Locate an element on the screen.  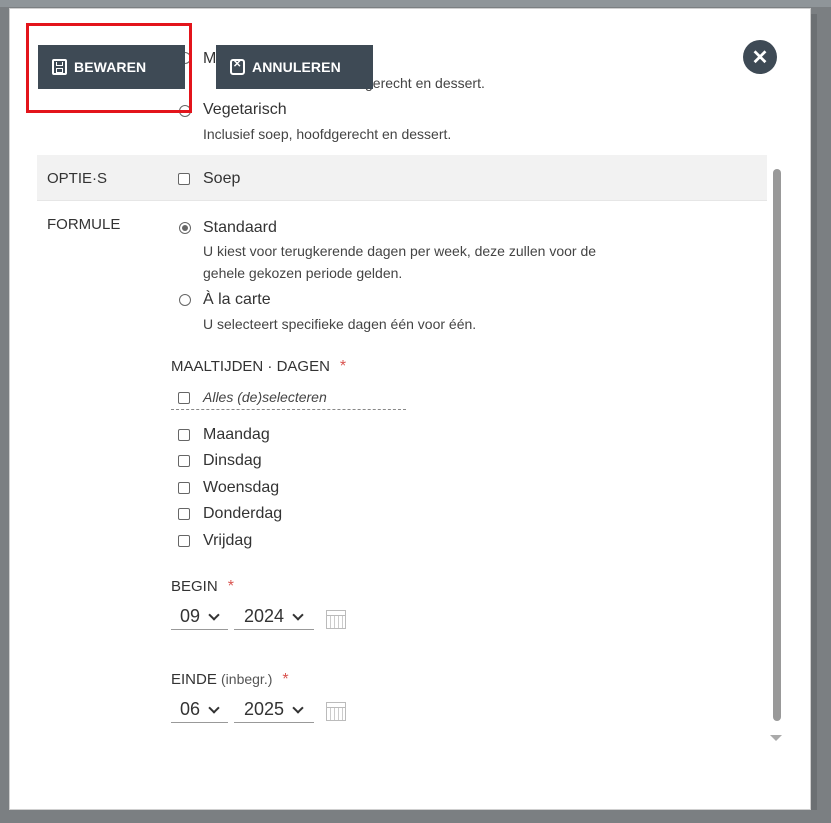
day-checkbox-friday is located at coordinates (184, 541).